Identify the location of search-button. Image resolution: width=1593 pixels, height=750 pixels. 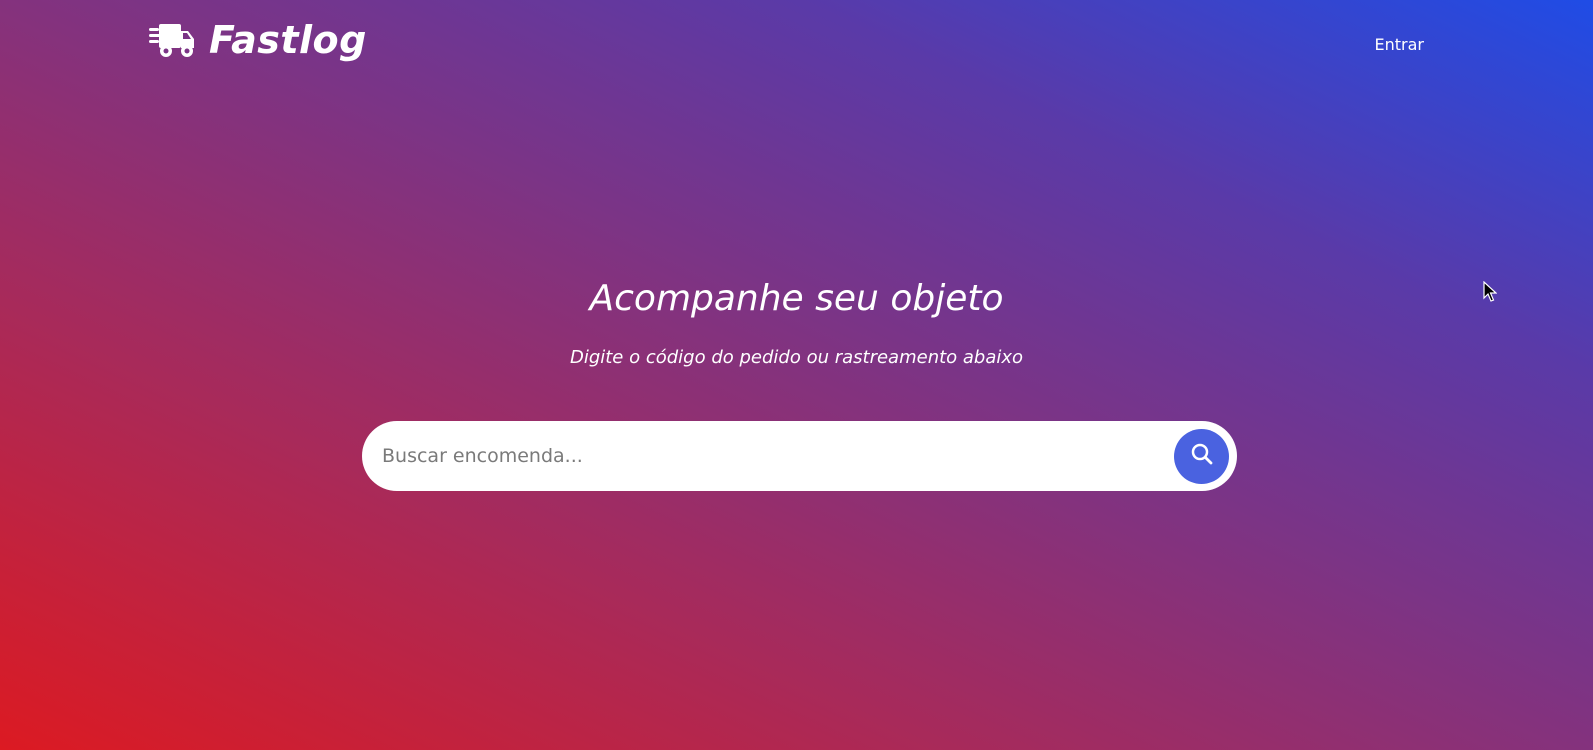
(1201, 456).